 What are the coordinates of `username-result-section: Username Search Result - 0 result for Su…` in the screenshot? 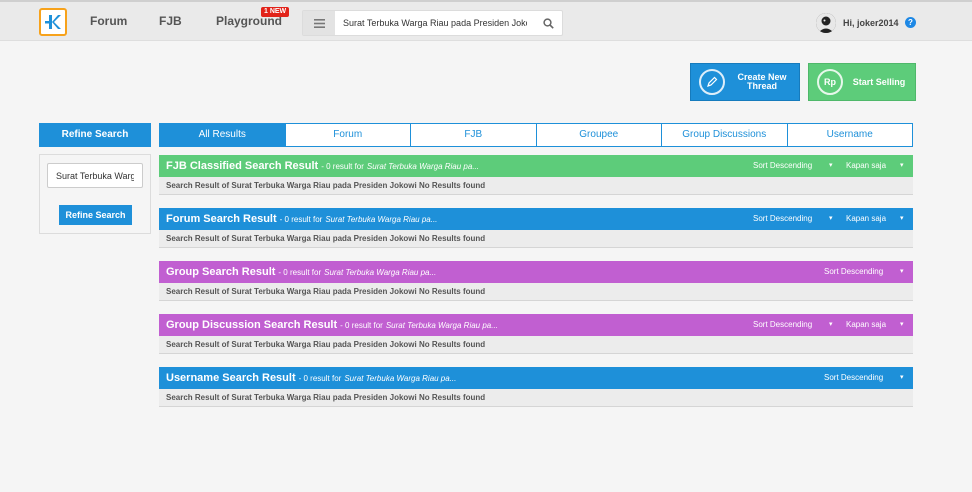 It's located at (536, 387).